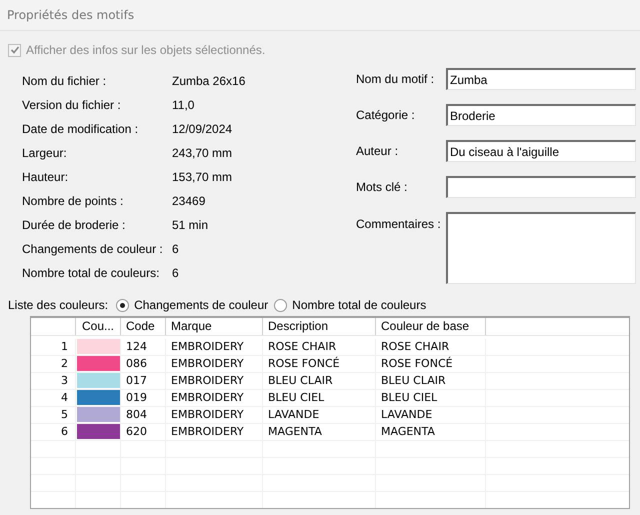  What do you see at coordinates (72, 106) in the screenshot?
I see `info-label: Version du fichier :` at bounding box center [72, 106].